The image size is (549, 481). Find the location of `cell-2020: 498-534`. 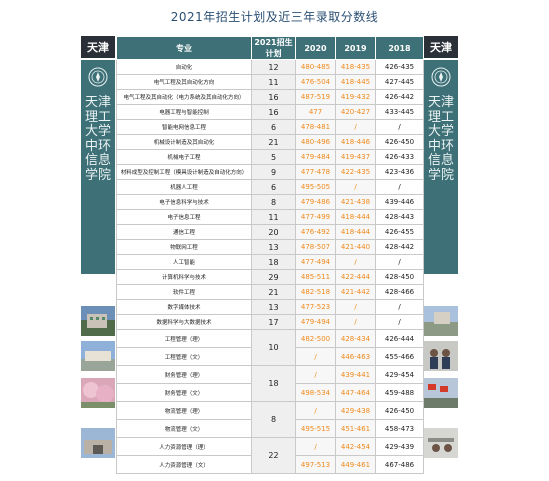

cell-2020: 498-534 is located at coordinates (315, 392).